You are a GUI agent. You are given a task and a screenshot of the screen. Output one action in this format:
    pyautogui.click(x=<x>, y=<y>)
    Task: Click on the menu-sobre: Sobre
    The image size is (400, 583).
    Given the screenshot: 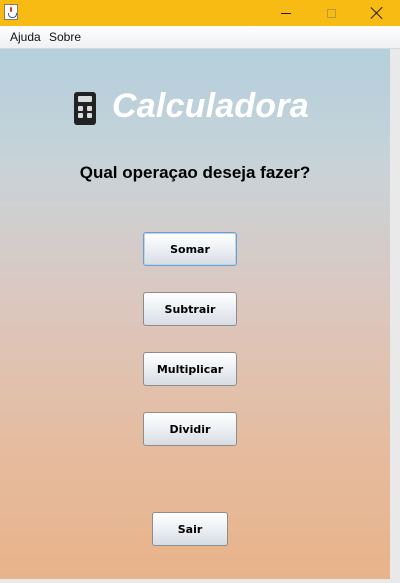 What is the action you would take?
    pyautogui.click(x=65, y=37)
    